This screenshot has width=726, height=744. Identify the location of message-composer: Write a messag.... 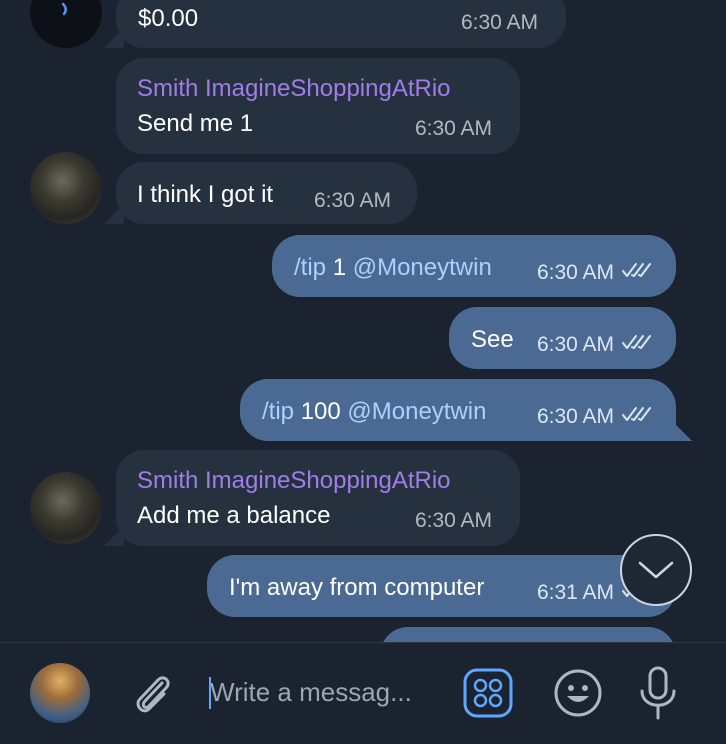
(363, 693).